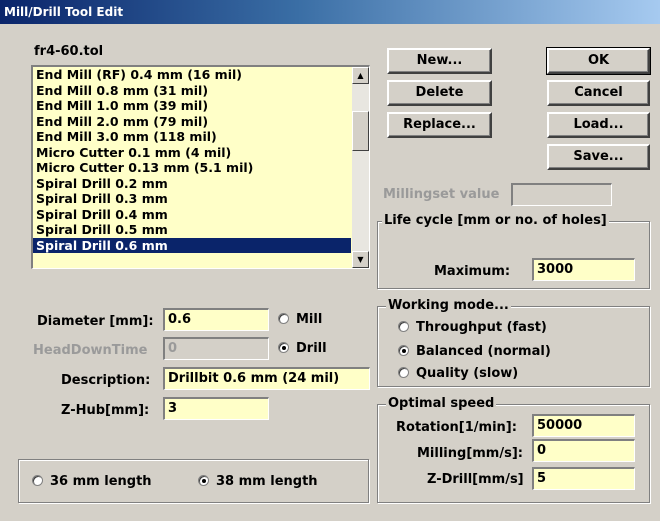  What do you see at coordinates (105, 410) in the screenshot?
I see `zhub-label: Z-Hub[mm]:` at bounding box center [105, 410].